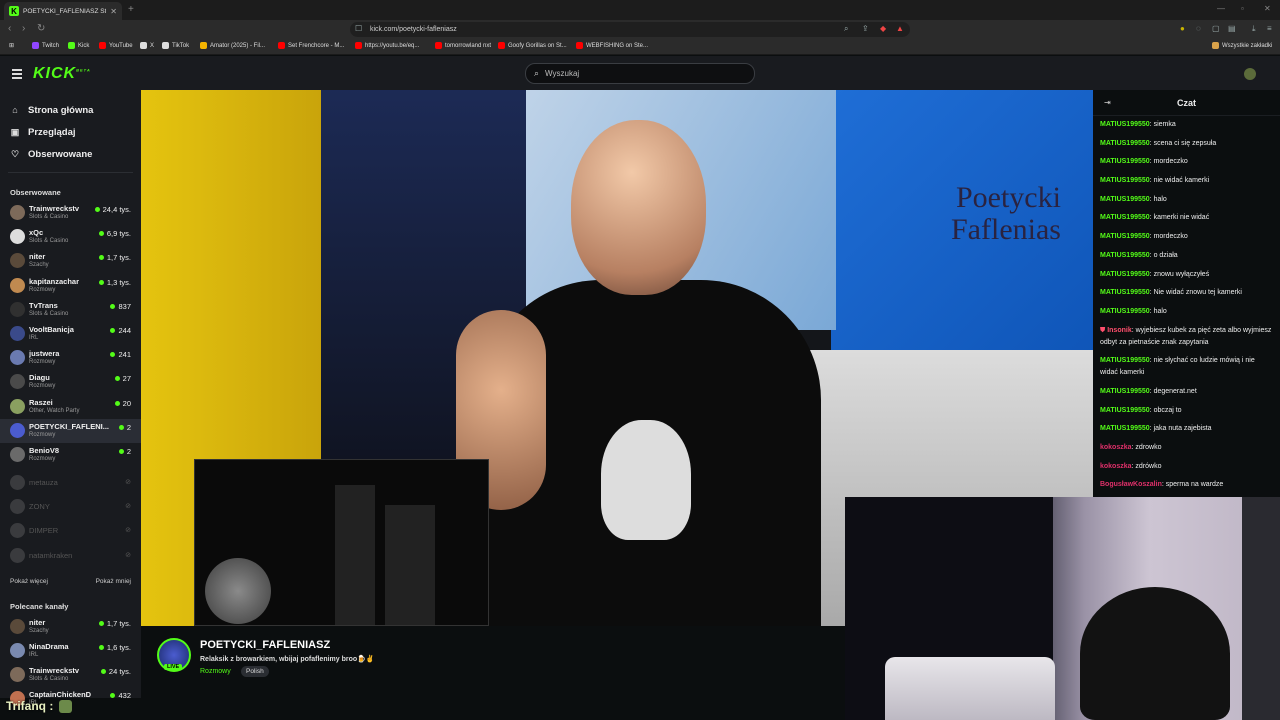 This screenshot has height=720, width=1280. What do you see at coordinates (900, 28) in the screenshot?
I see `rewards-icon: ▲` at bounding box center [900, 28].